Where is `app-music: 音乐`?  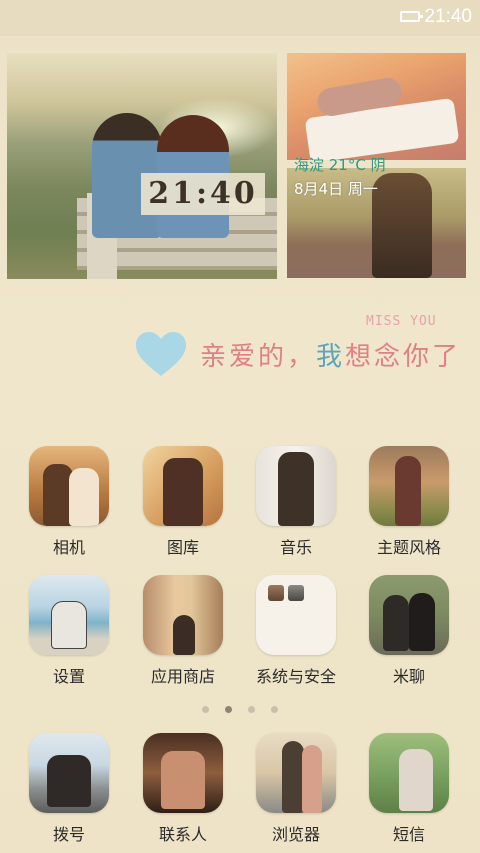
app-music: 音乐 is located at coordinates (296, 502).